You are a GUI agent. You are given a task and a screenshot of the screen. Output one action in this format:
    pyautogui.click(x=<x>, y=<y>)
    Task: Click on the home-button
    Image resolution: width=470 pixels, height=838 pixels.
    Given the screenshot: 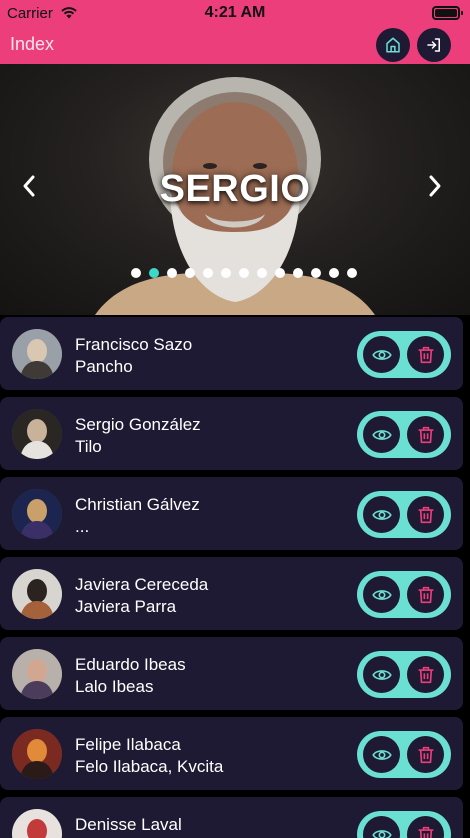 What is the action you would take?
    pyautogui.click(x=393, y=45)
    